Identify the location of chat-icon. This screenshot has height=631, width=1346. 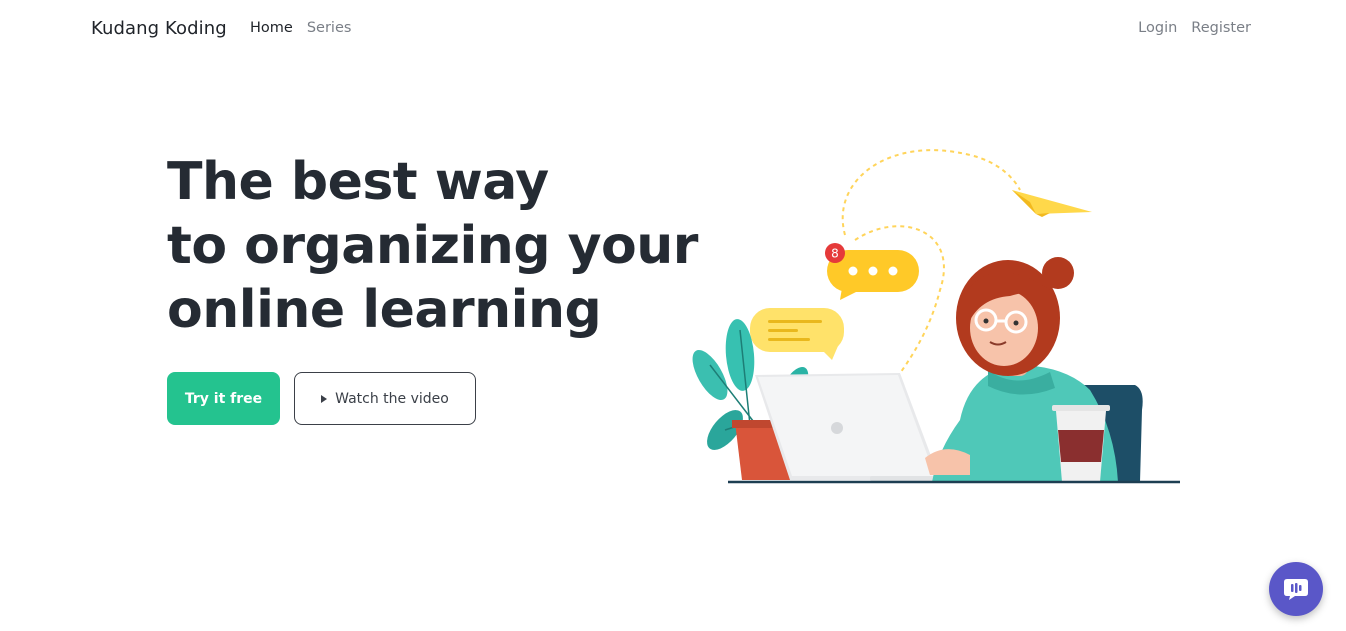
(1296, 589).